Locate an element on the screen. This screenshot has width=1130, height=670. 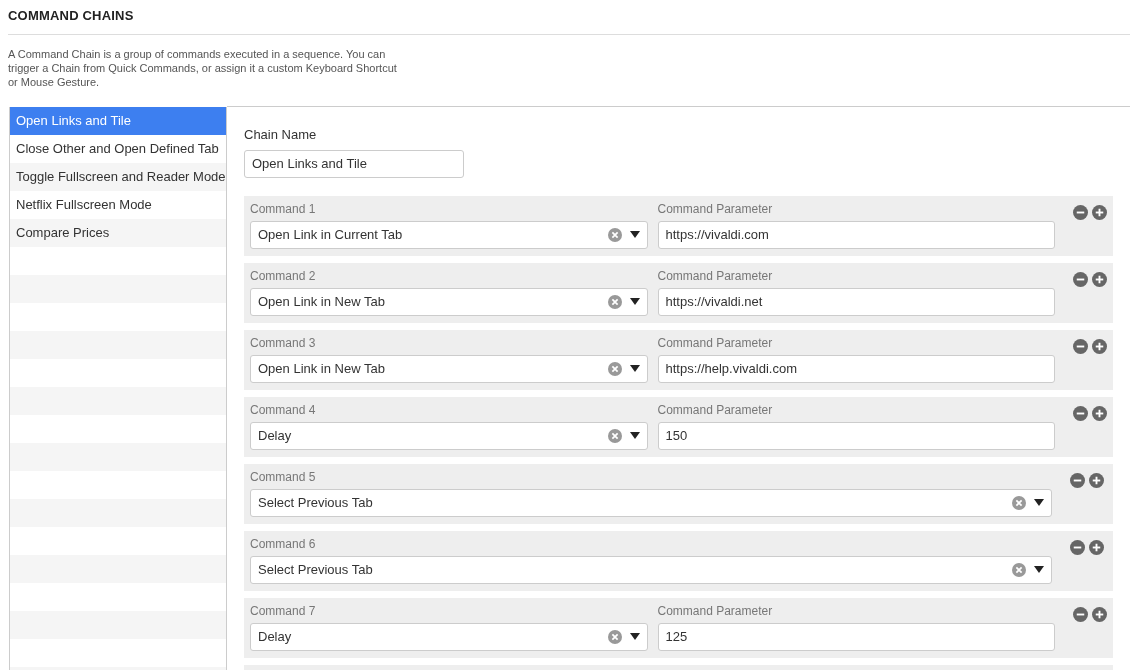
parameter-field: https://help.vivaldi.com is located at coordinates (856, 368).